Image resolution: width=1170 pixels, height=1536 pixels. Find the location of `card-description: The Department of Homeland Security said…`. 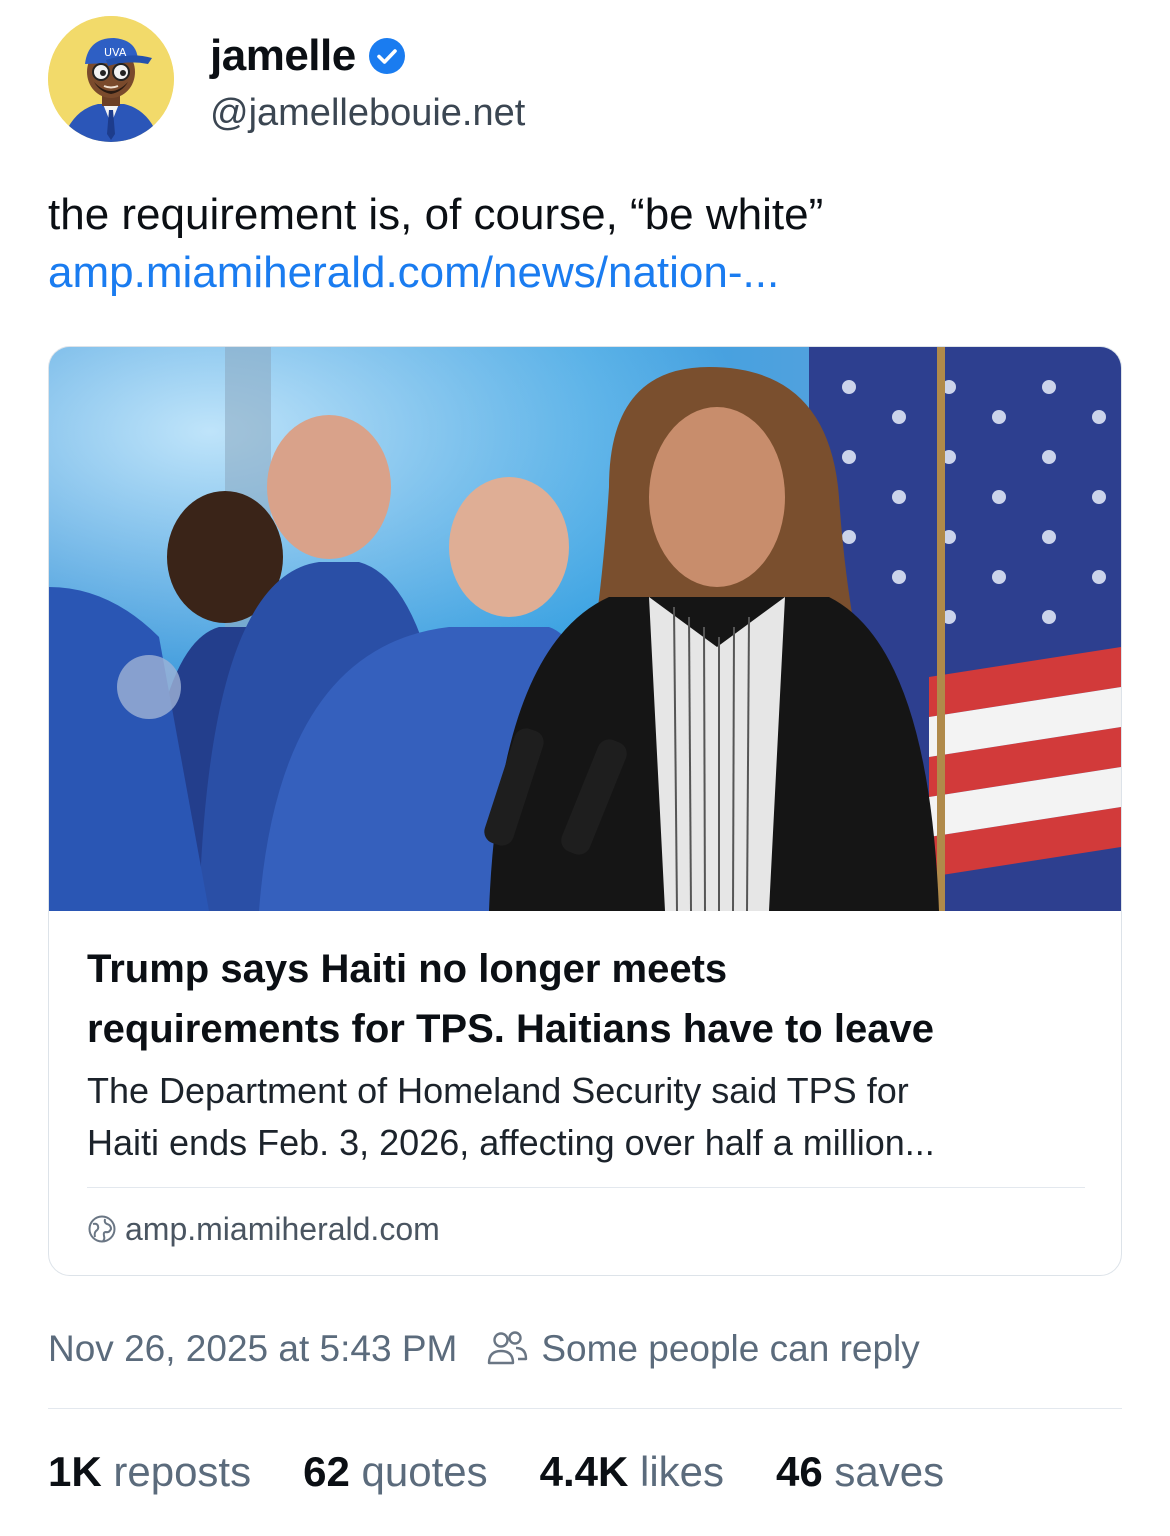

card-description: The Department of Homeland Security said… is located at coordinates (587, 1117).